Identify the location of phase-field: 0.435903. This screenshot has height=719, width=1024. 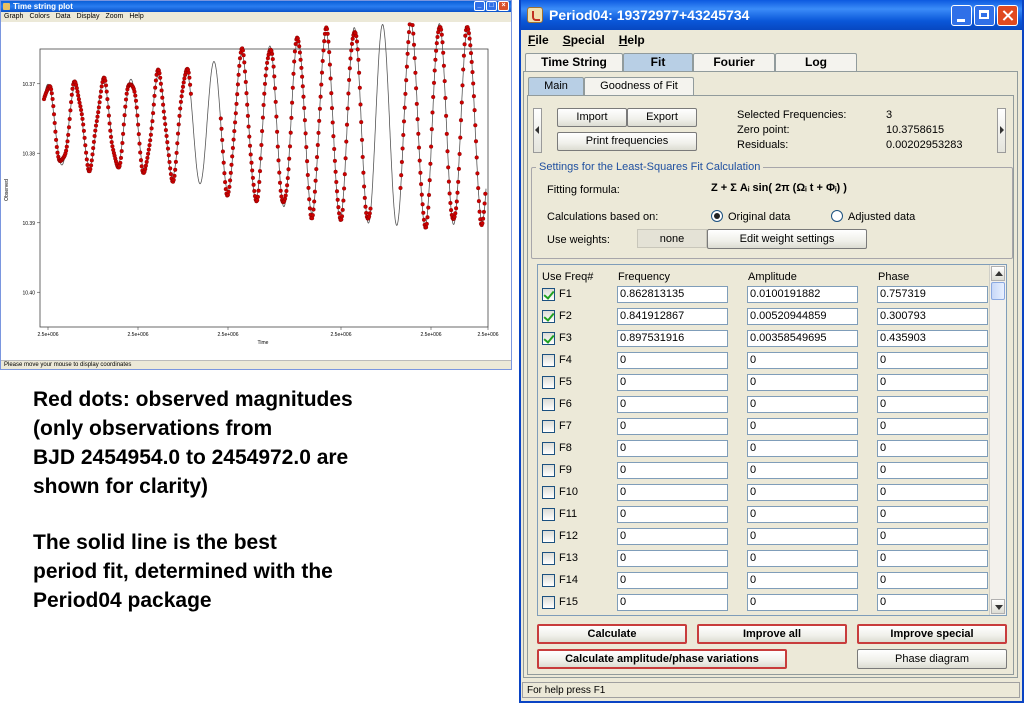
(932, 338).